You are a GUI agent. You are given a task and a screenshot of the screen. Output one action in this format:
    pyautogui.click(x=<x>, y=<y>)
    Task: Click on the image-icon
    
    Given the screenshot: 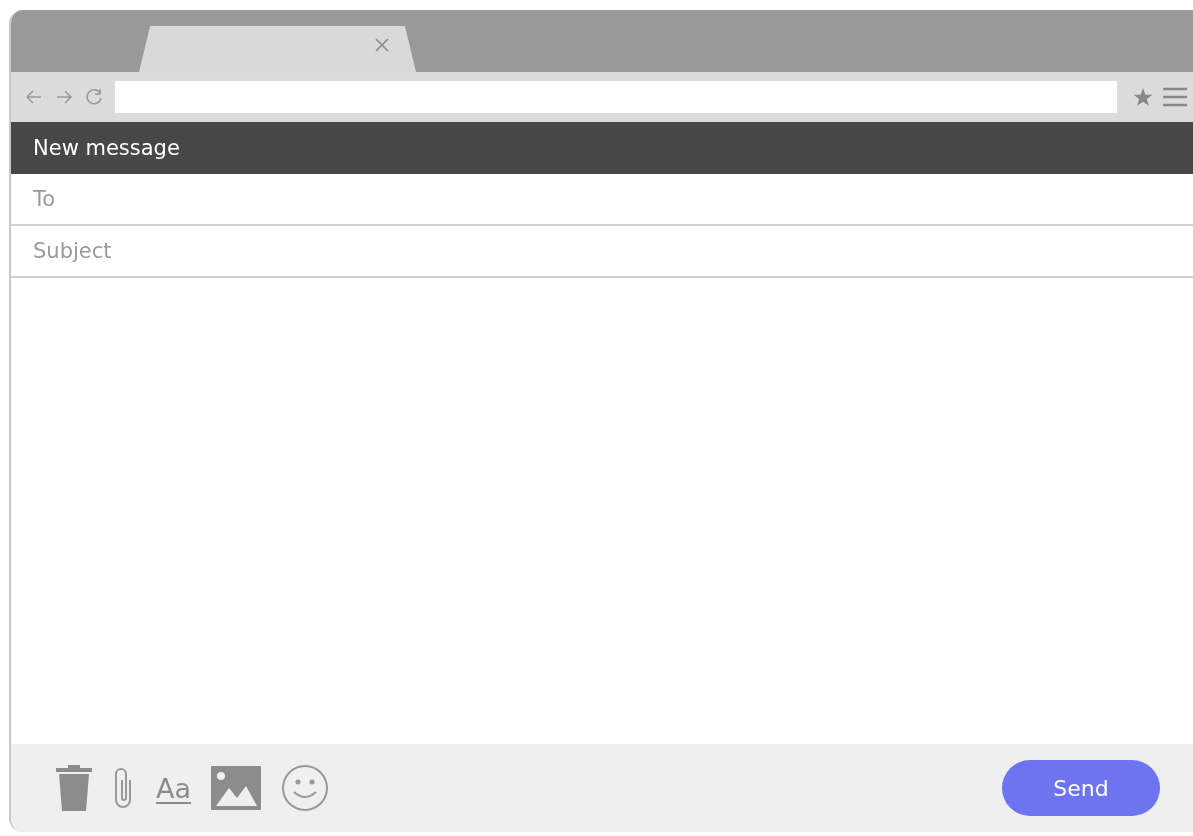 What is the action you would take?
    pyautogui.click(x=236, y=788)
    